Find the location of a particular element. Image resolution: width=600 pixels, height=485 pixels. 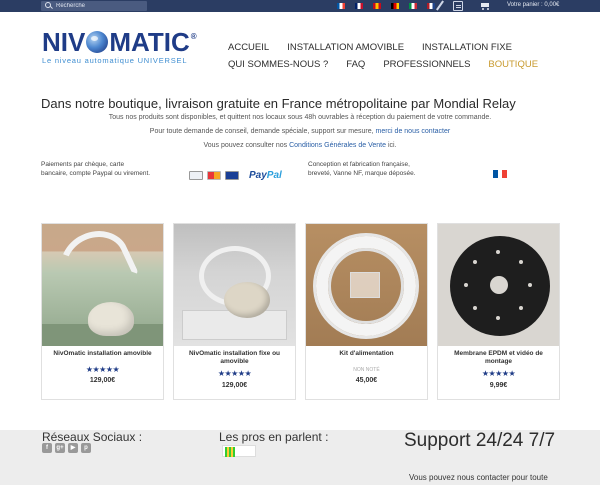

document-icon is located at coordinates (458, 6).